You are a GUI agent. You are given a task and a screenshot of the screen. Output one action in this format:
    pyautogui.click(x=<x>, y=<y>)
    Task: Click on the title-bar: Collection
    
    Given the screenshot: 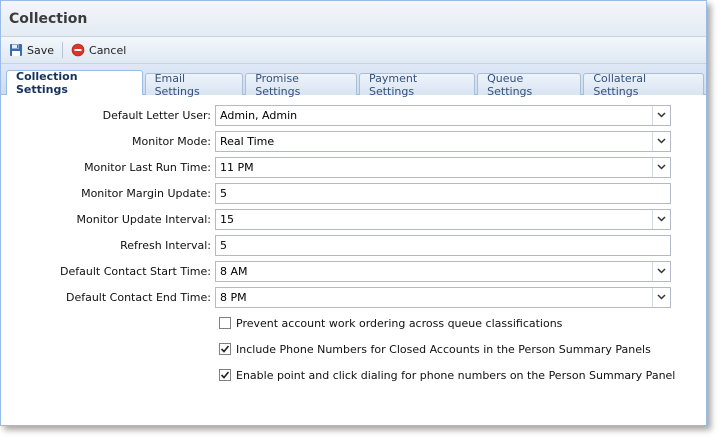 What is the action you would take?
    pyautogui.click(x=353, y=19)
    